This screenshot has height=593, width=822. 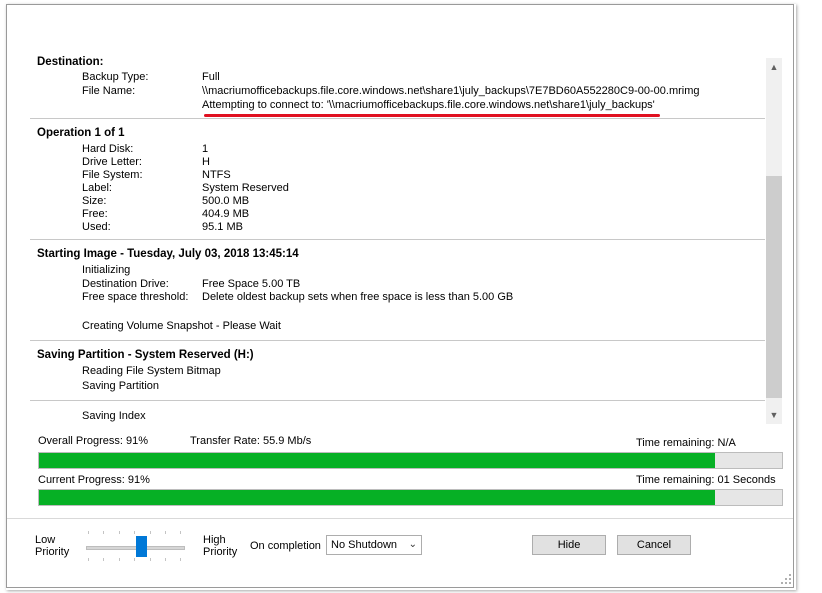 What do you see at coordinates (121, 386) in the screenshot?
I see `saving-partition-text: Saving Partition` at bounding box center [121, 386].